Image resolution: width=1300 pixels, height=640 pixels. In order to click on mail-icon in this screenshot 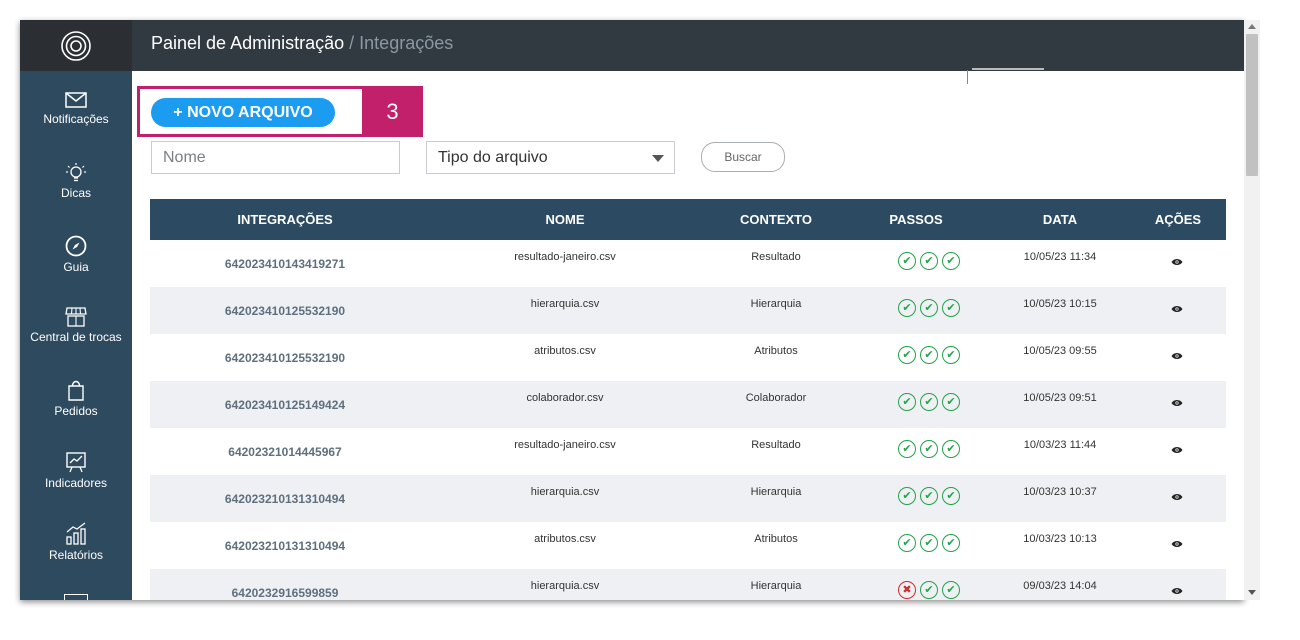, I will do `click(76, 100)`.